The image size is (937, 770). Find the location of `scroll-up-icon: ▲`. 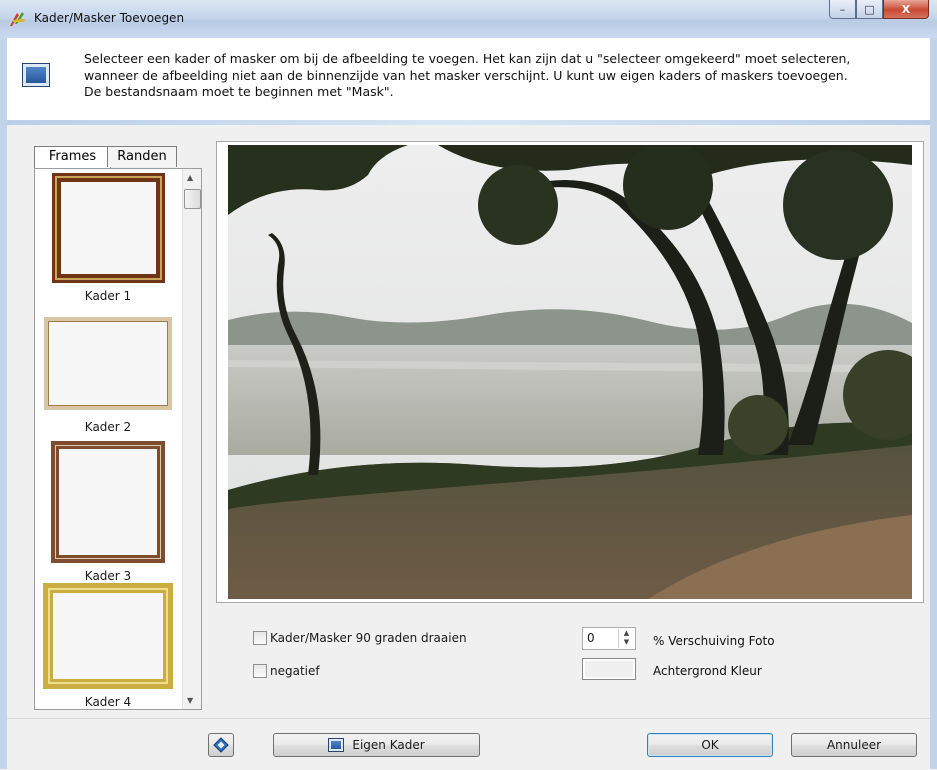

scroll-up-icon: ▲ is located at coordinates (190, 177).